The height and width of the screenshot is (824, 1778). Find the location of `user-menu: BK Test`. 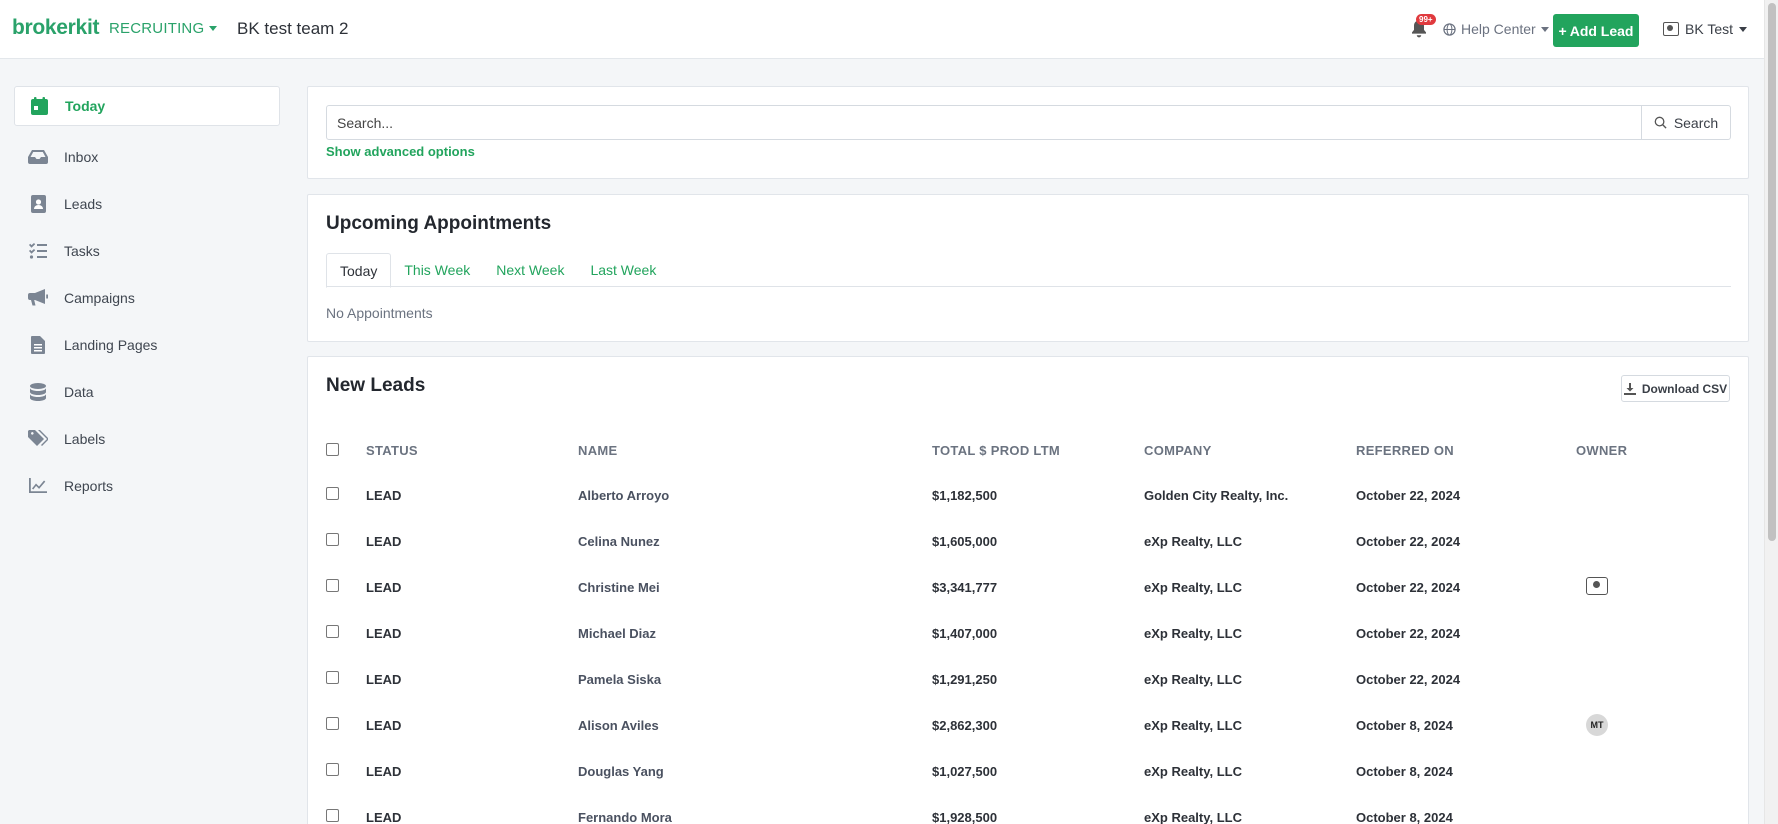

user-menu: BK Test is located at coordinates (1705, 29).